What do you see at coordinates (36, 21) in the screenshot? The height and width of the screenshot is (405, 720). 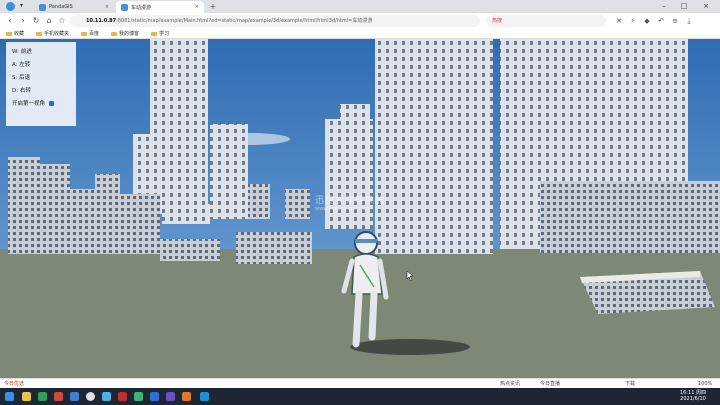 I see `reload-icon: ↻` at bounding box center [36, 21].